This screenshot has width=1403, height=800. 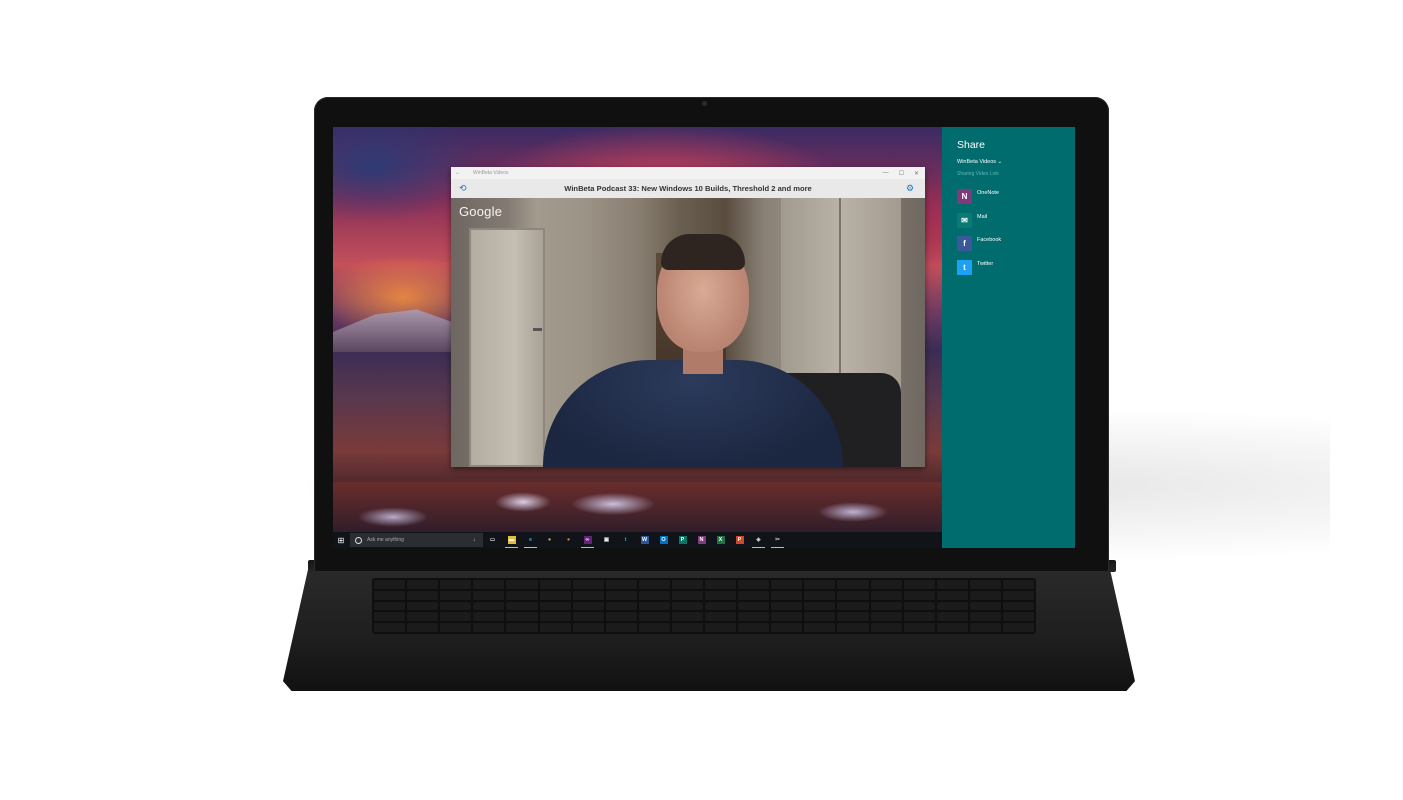 I want to click on outlook-icon: O, so click(x=663, y=540).